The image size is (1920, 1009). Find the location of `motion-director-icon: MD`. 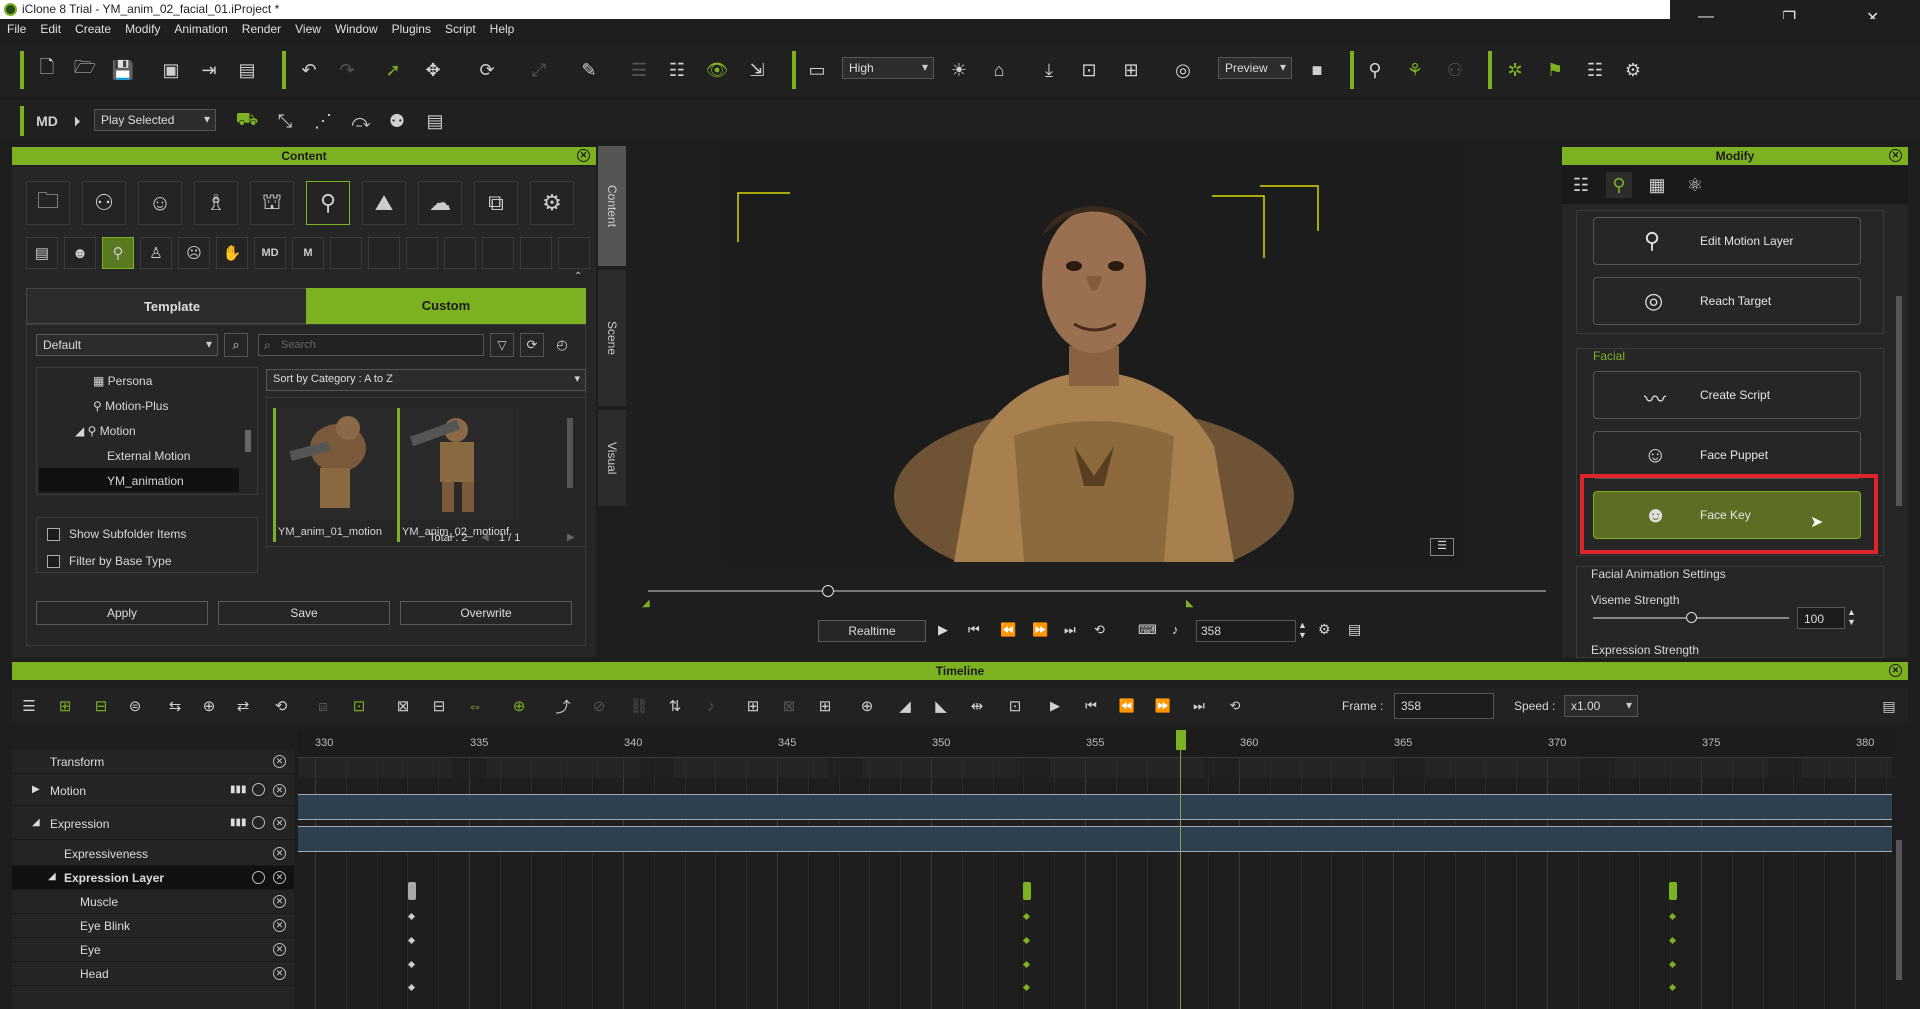

motion-director-icon: MD is located at coordinates (47, 121).